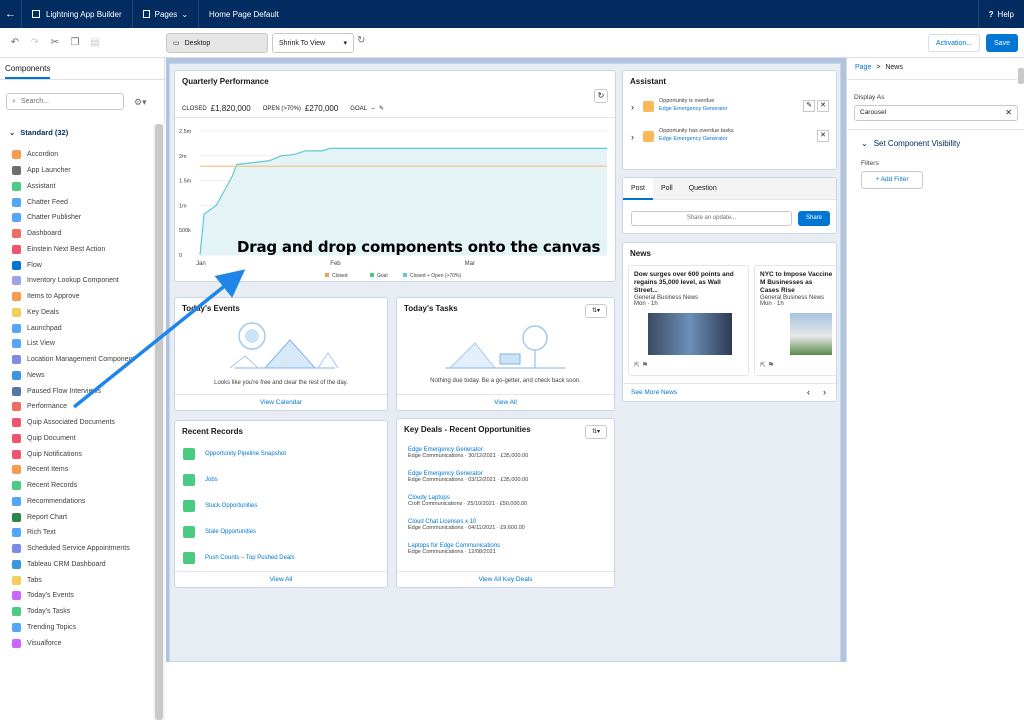 Image resolution: width=1024 pixels, height=720 pixels. What do you see at coordinates (82, 155) in the screenshot?
I see `component-item: Accordion` at bounding box center [82, 155].